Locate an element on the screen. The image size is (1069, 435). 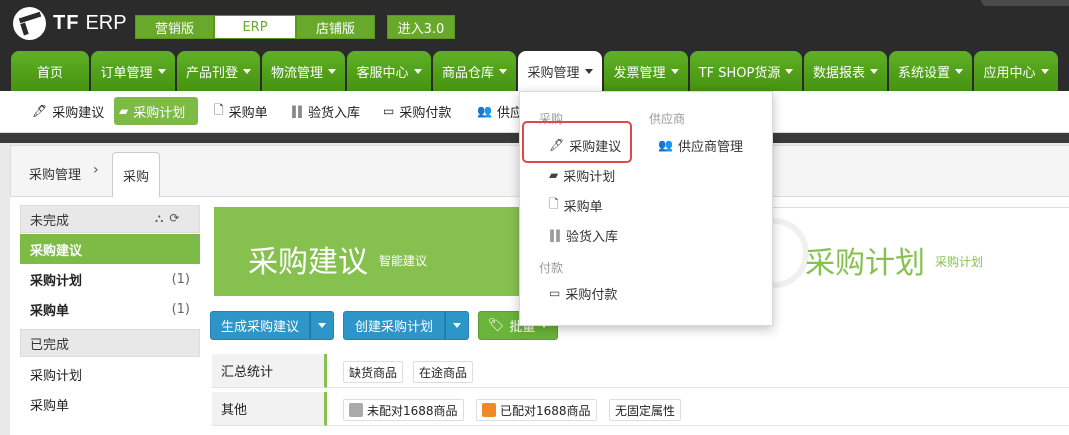
logo-product: ERP is located at coordinates (106, 23).